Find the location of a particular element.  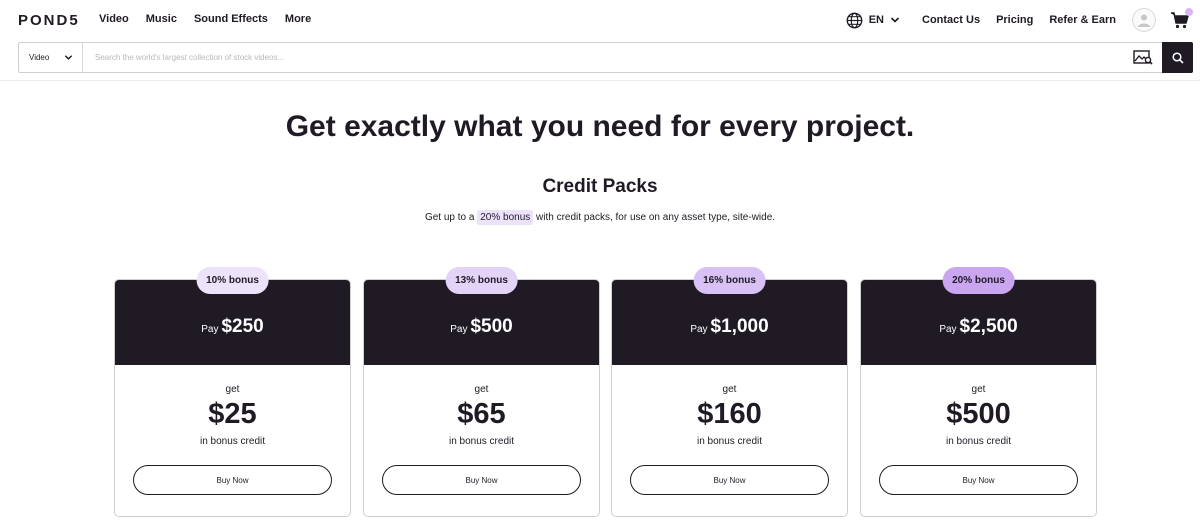

search-type-label: Video is located at coordinates (39, 57).